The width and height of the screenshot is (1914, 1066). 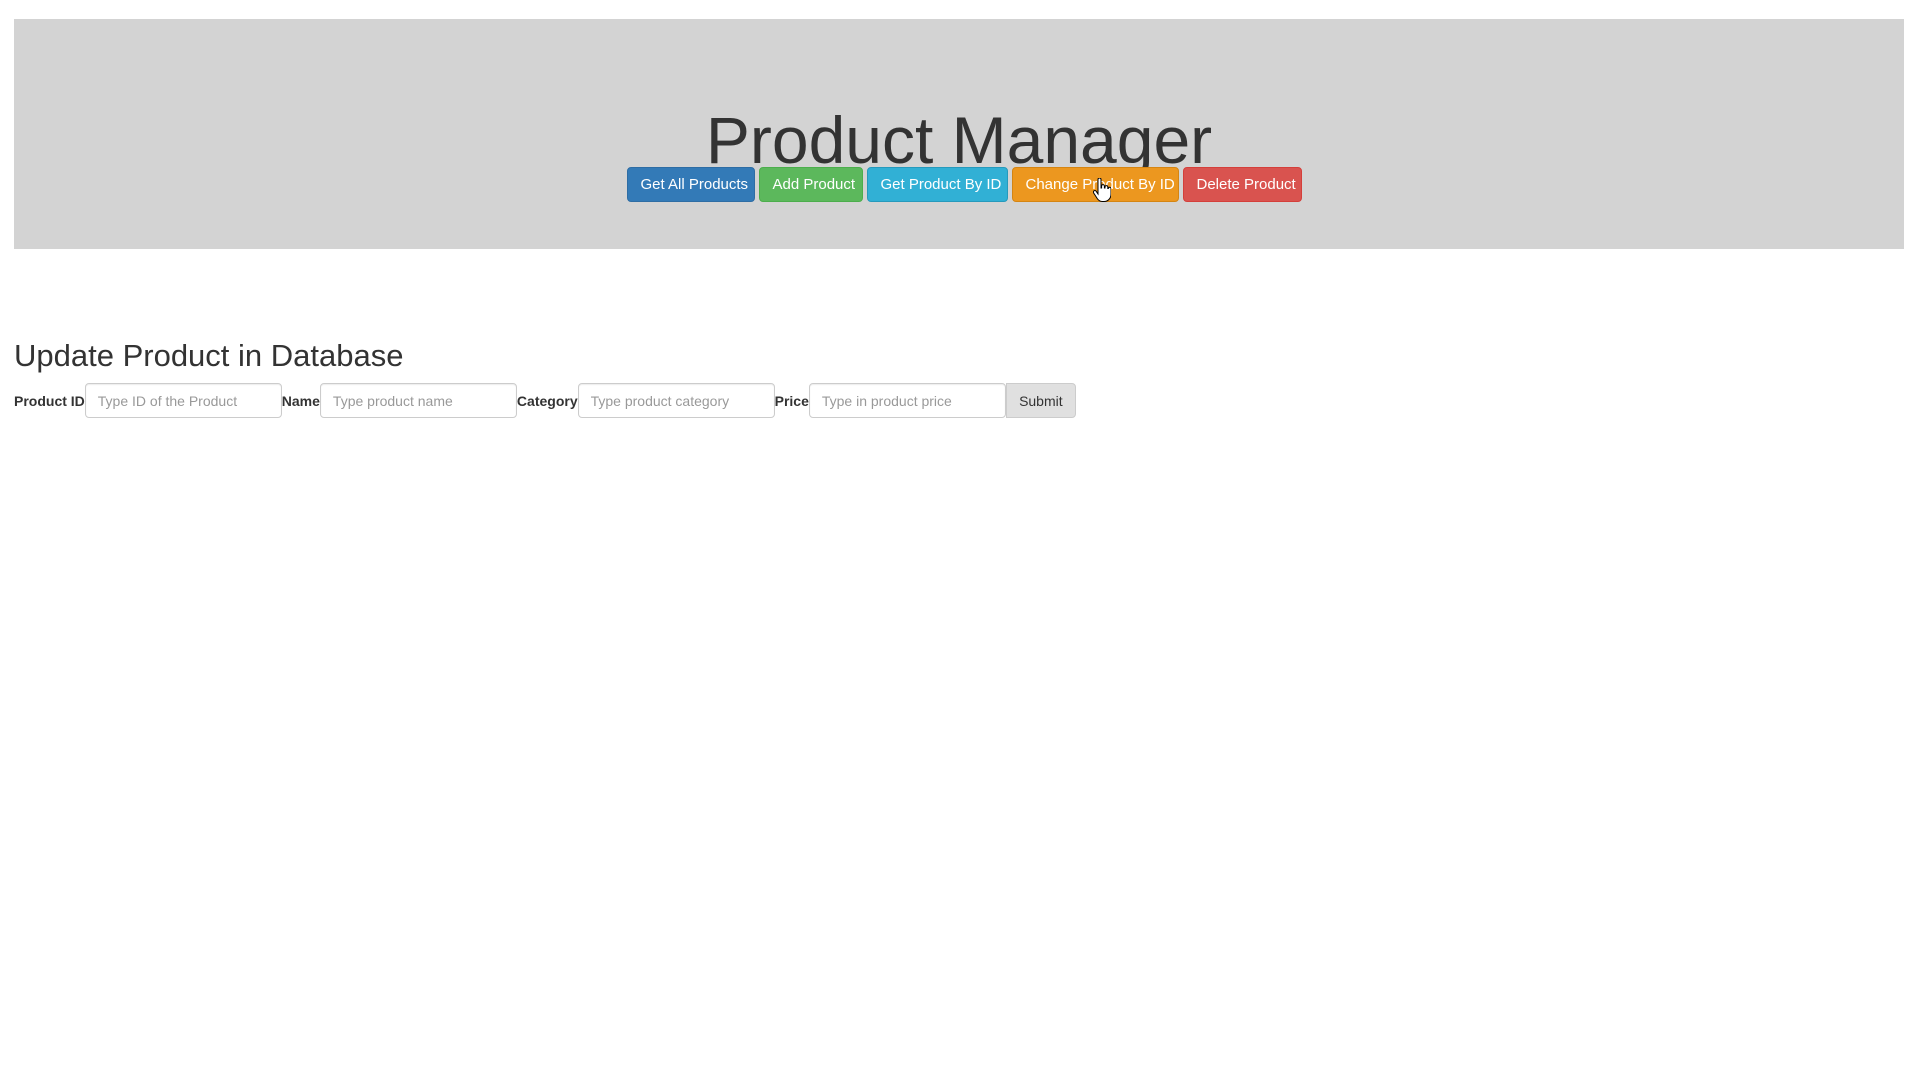 I want to click on price-label: Price, so click(x=791, y=400).